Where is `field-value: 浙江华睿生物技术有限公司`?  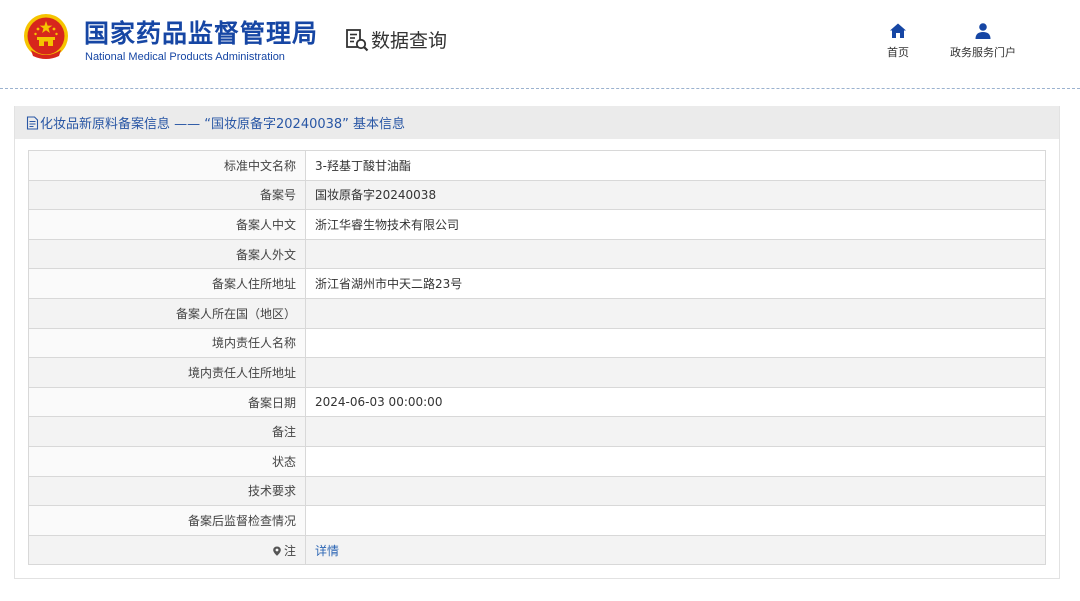 field-value: 浙江华睿生物技术有限公司 is located at coordinates (675, 224).